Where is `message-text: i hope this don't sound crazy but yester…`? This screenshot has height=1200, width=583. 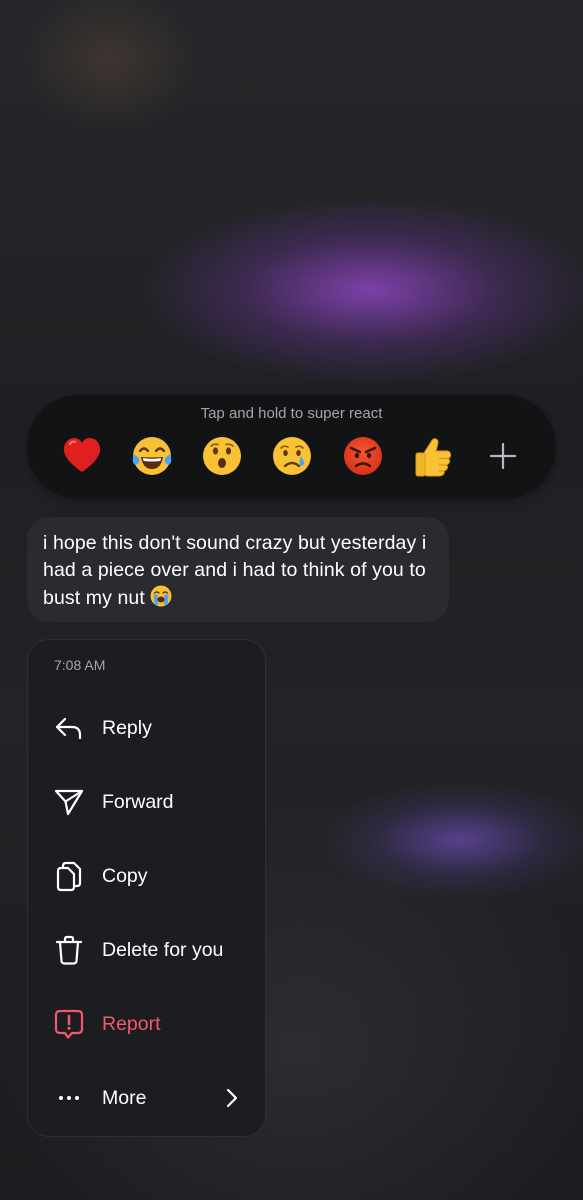 message-text: i hope this don't sound crazy but yester… is located at coordinates (235, 570).